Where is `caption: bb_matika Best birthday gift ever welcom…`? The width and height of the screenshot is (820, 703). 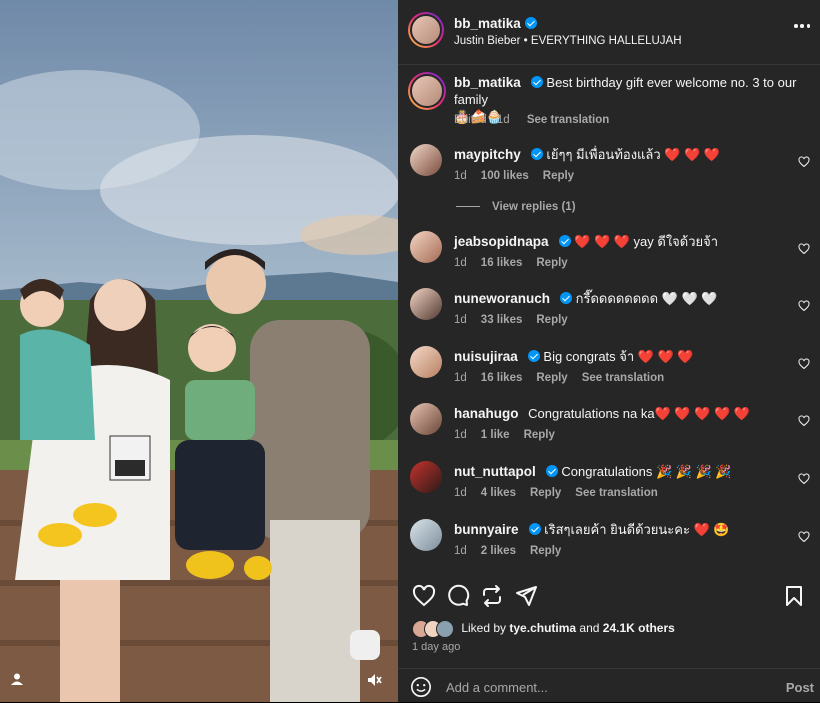 caption: bb_matika Best birthday gift ever welcom… is located at coordinates (609, 102).